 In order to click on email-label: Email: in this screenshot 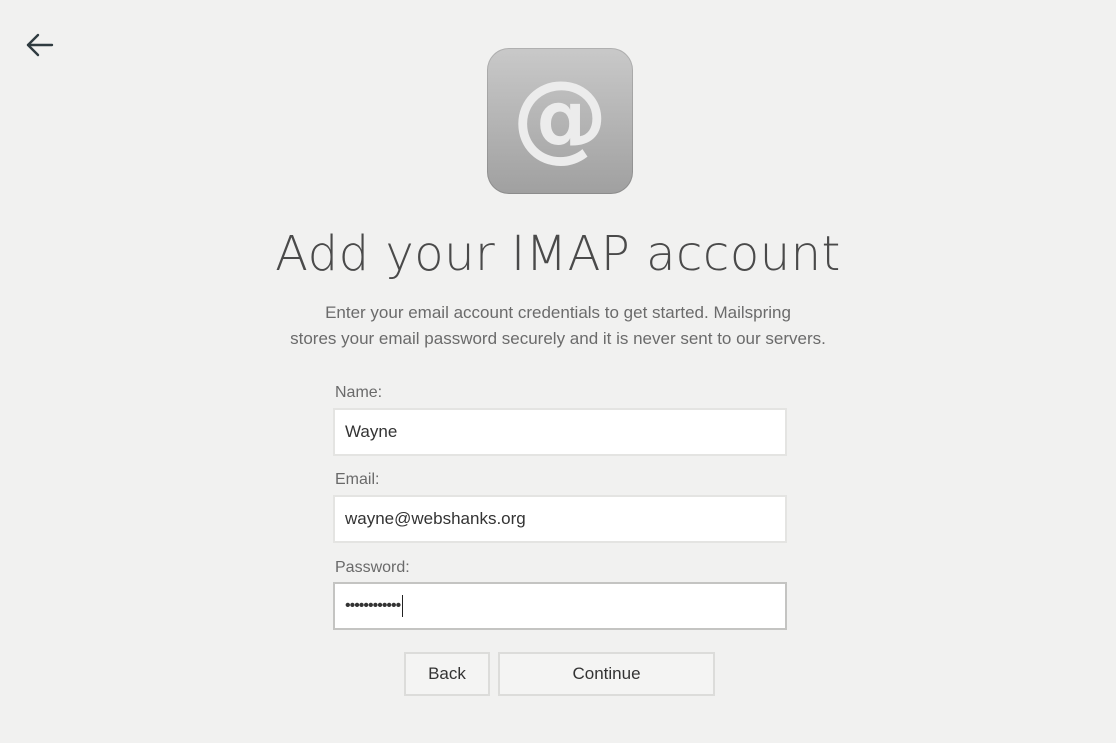, I will do `click(357, 479)`.